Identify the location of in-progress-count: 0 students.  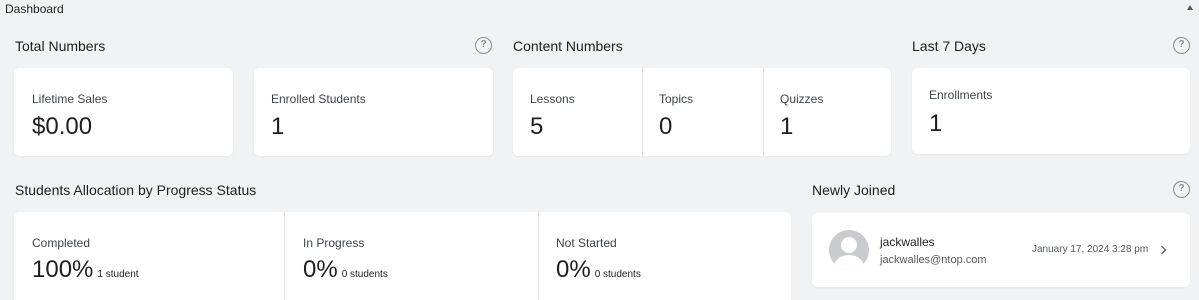
(364, 274).